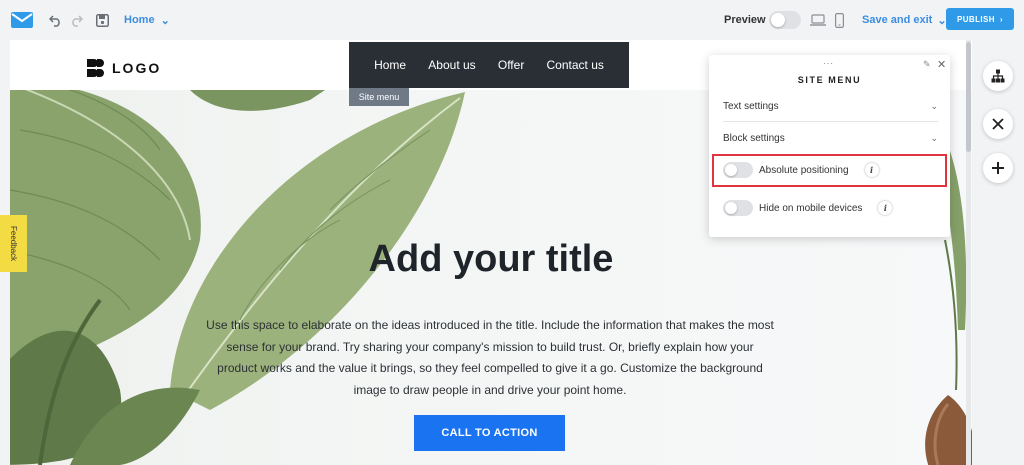 Image resolution: width=1024 pixels, height=465 pixels. What do you see at coordinates (575, 65) in the screenshot?
I see `nav-item-contact-us: Contact us` at bounding box center [575, 65].